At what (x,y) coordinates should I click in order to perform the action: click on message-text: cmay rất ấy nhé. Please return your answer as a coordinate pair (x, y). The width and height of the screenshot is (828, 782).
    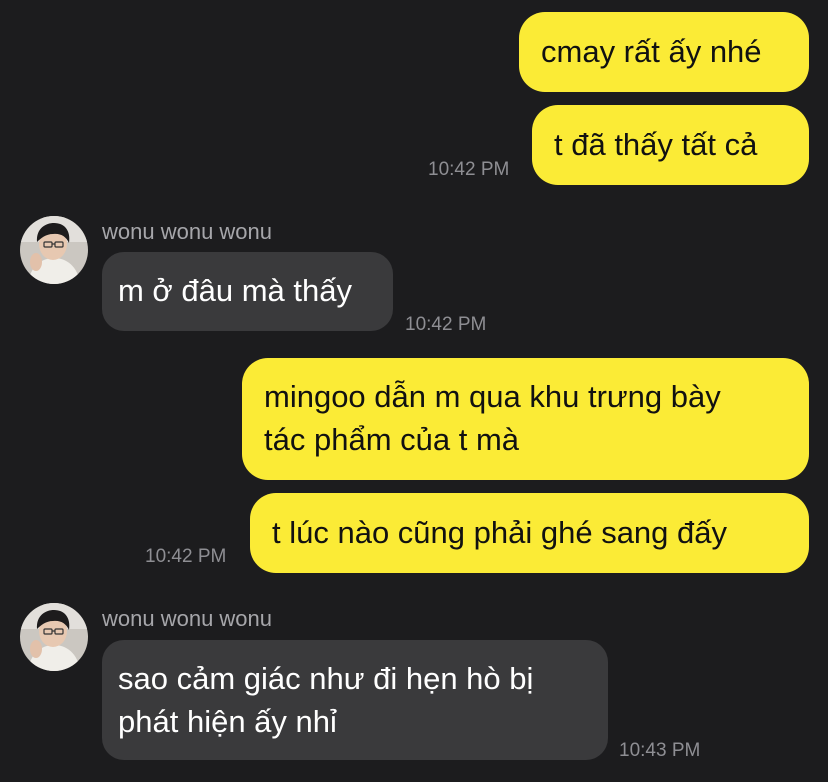
    Looking at the image, I should click on (651, 51).